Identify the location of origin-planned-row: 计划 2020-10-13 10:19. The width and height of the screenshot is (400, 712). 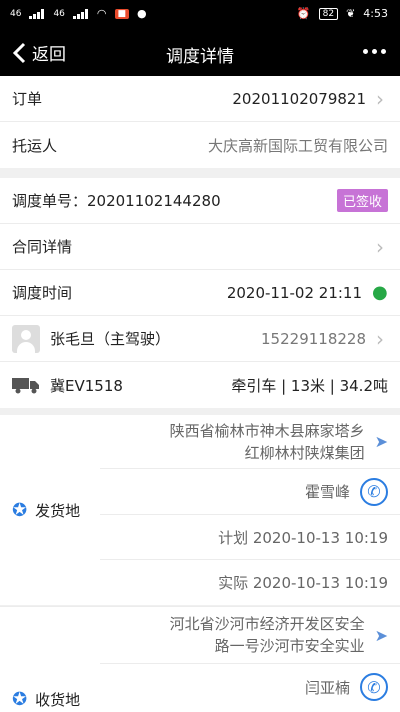
(250, 537).